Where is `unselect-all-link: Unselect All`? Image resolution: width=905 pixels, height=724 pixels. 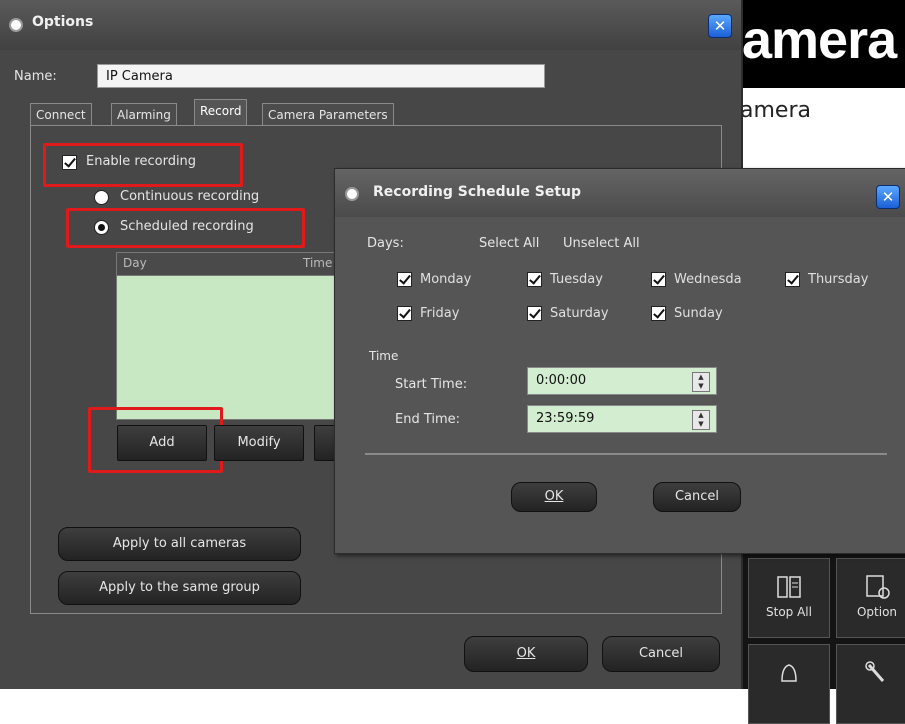 unselect-all-link: Unselect All is located at coordinates (601, 243).